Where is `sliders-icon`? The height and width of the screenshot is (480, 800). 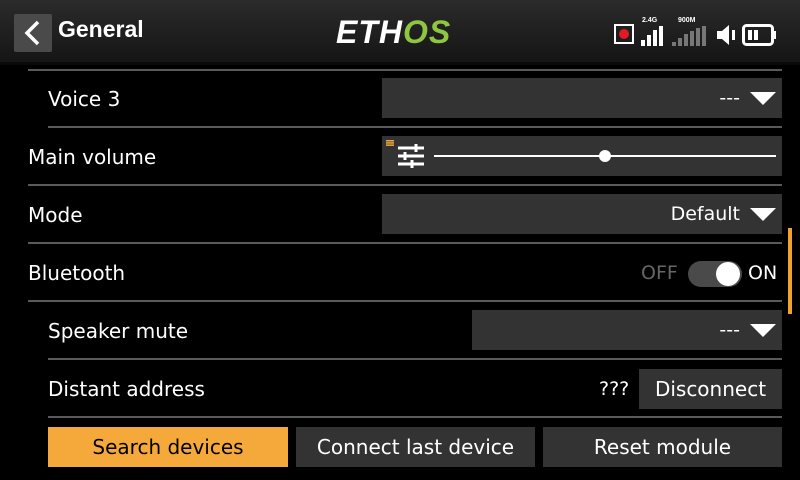
sliders-icon is located at coordinates (411, 156).